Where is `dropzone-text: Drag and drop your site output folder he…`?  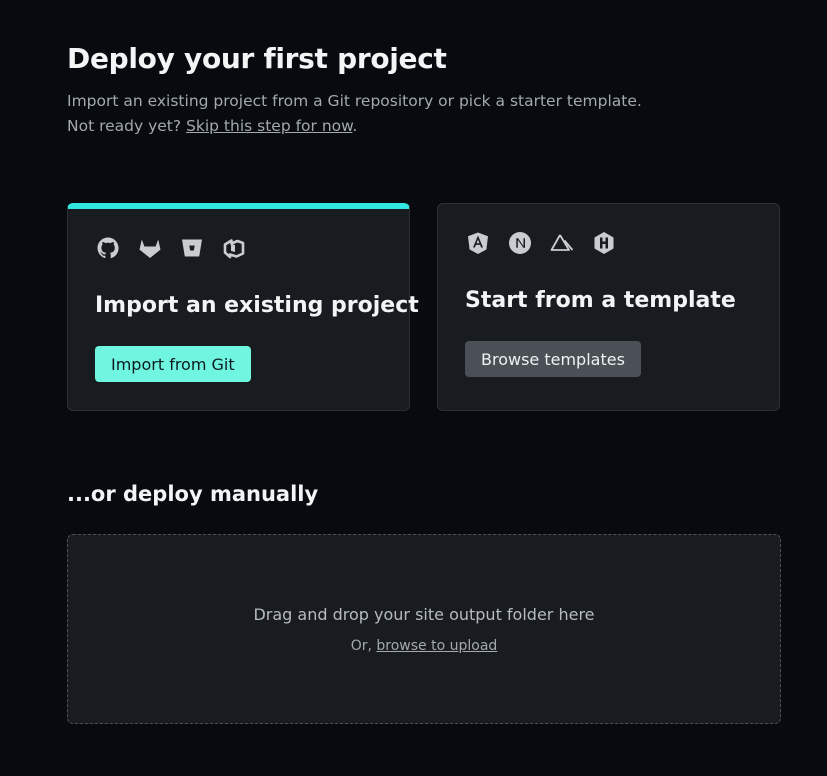 dropzone-text: Drag and drop your site output folder he… is located at coordinates (424, 614).